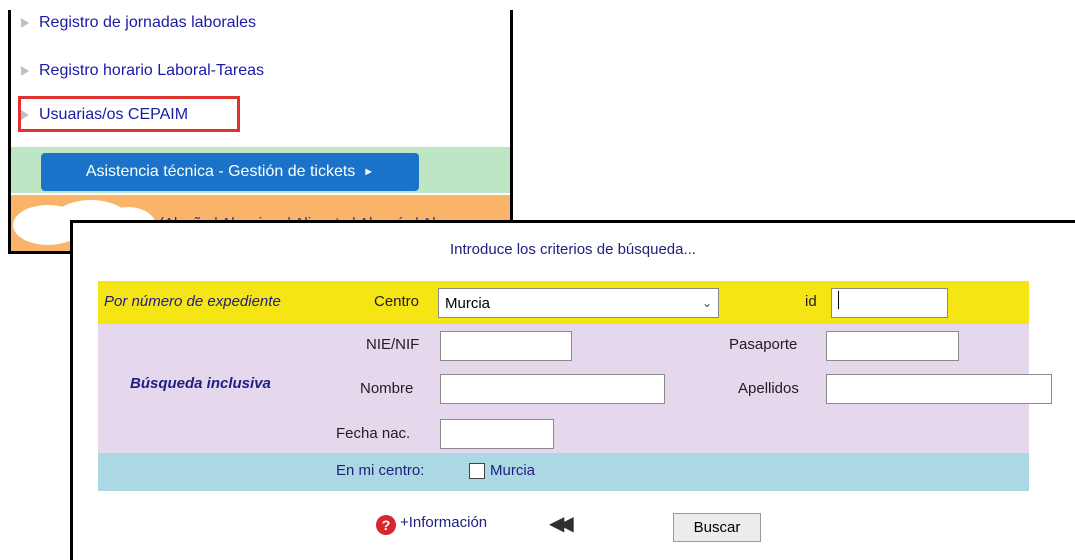 The width and height of the screenshot is (1075, 560). I want to click on triangle-right-icon: ►, so click(369, 172).